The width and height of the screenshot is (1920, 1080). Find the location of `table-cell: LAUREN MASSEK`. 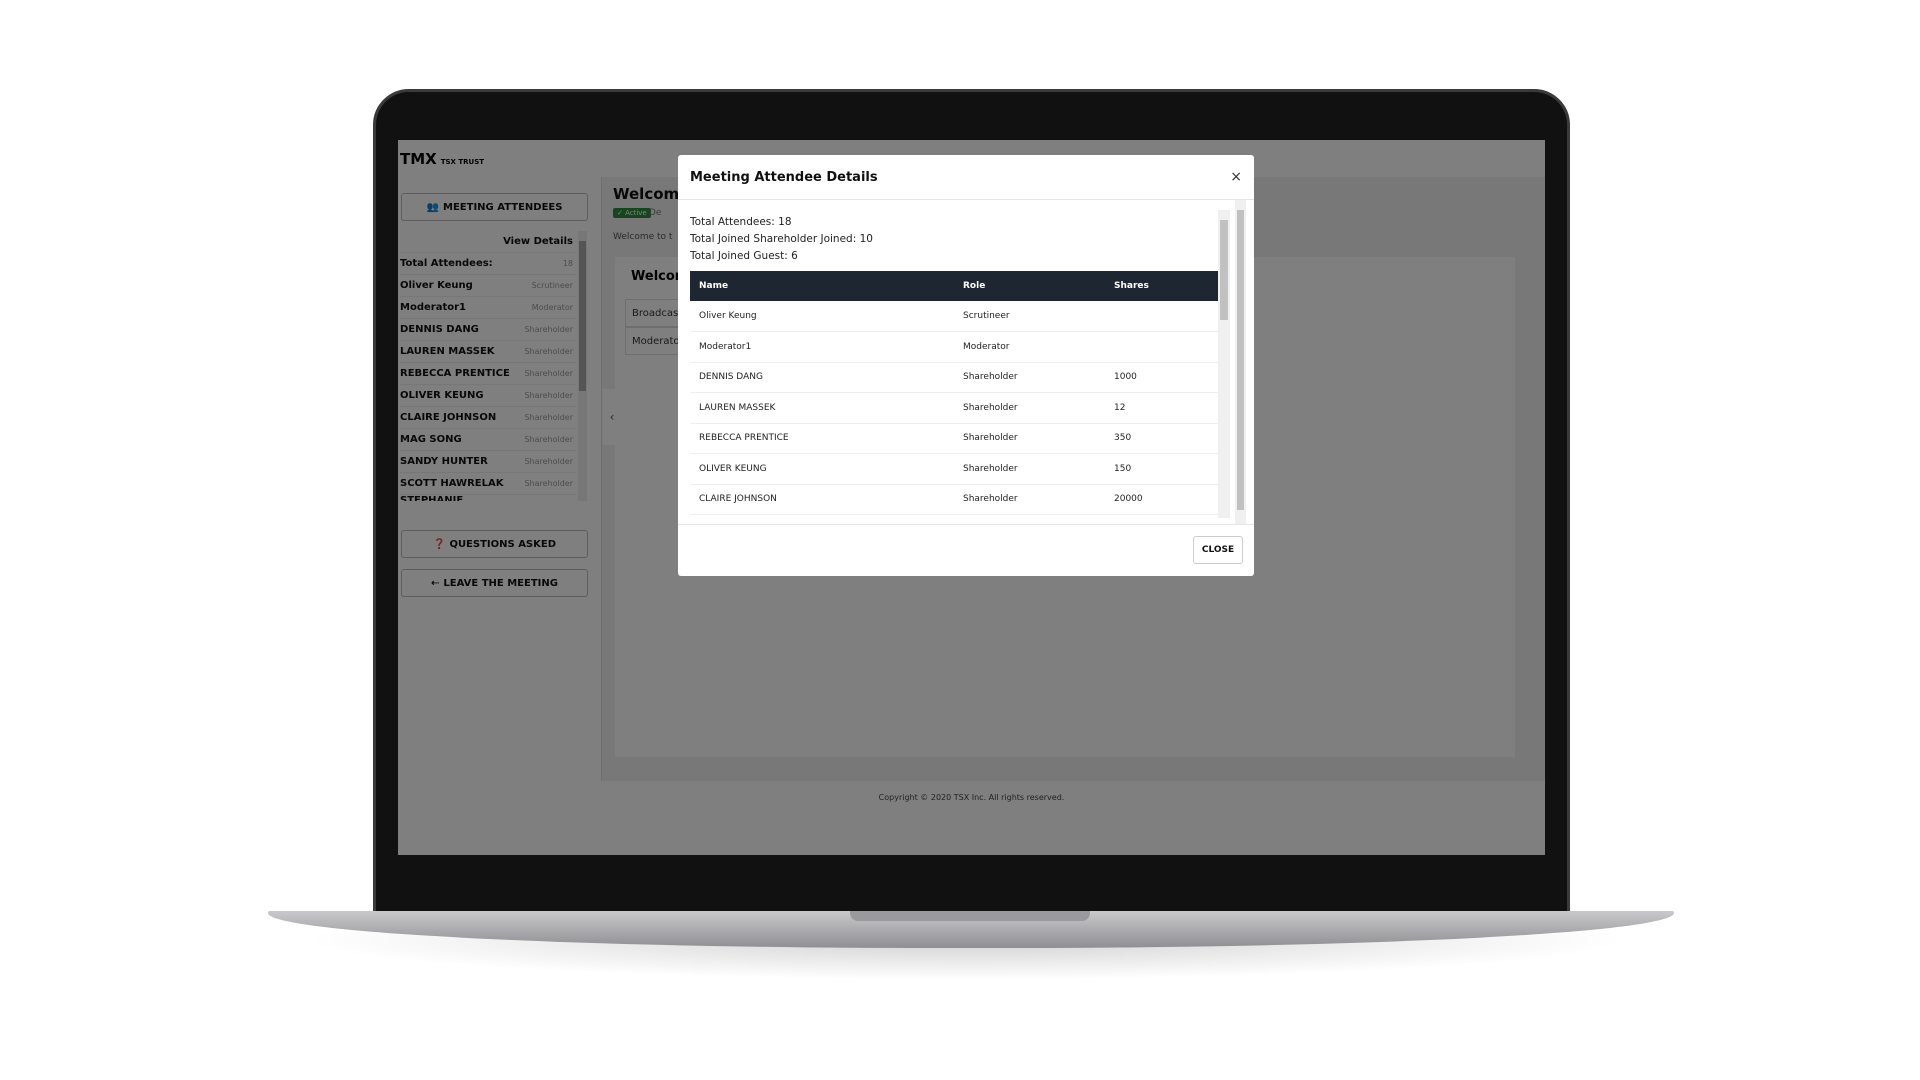

table-cell: LAUREN MASSEK is located at coordinates (826, 408).